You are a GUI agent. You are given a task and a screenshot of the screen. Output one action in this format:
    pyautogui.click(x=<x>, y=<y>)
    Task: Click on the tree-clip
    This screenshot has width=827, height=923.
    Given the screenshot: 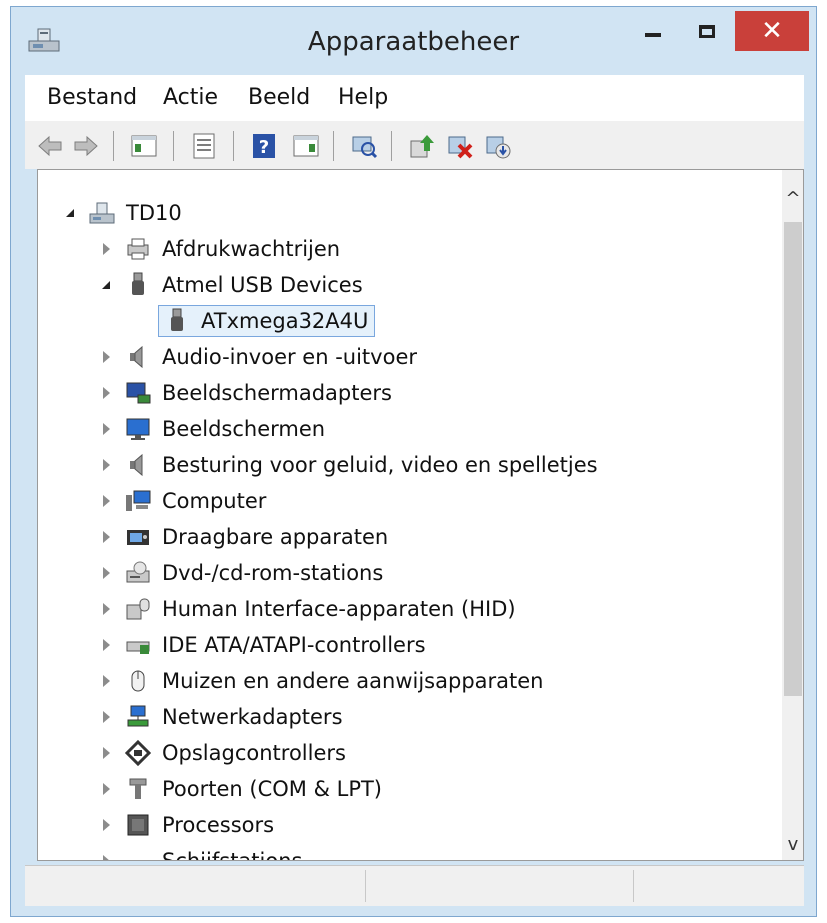 What is the action you would take?
    pyautogui.click(x=418, y=175)
    